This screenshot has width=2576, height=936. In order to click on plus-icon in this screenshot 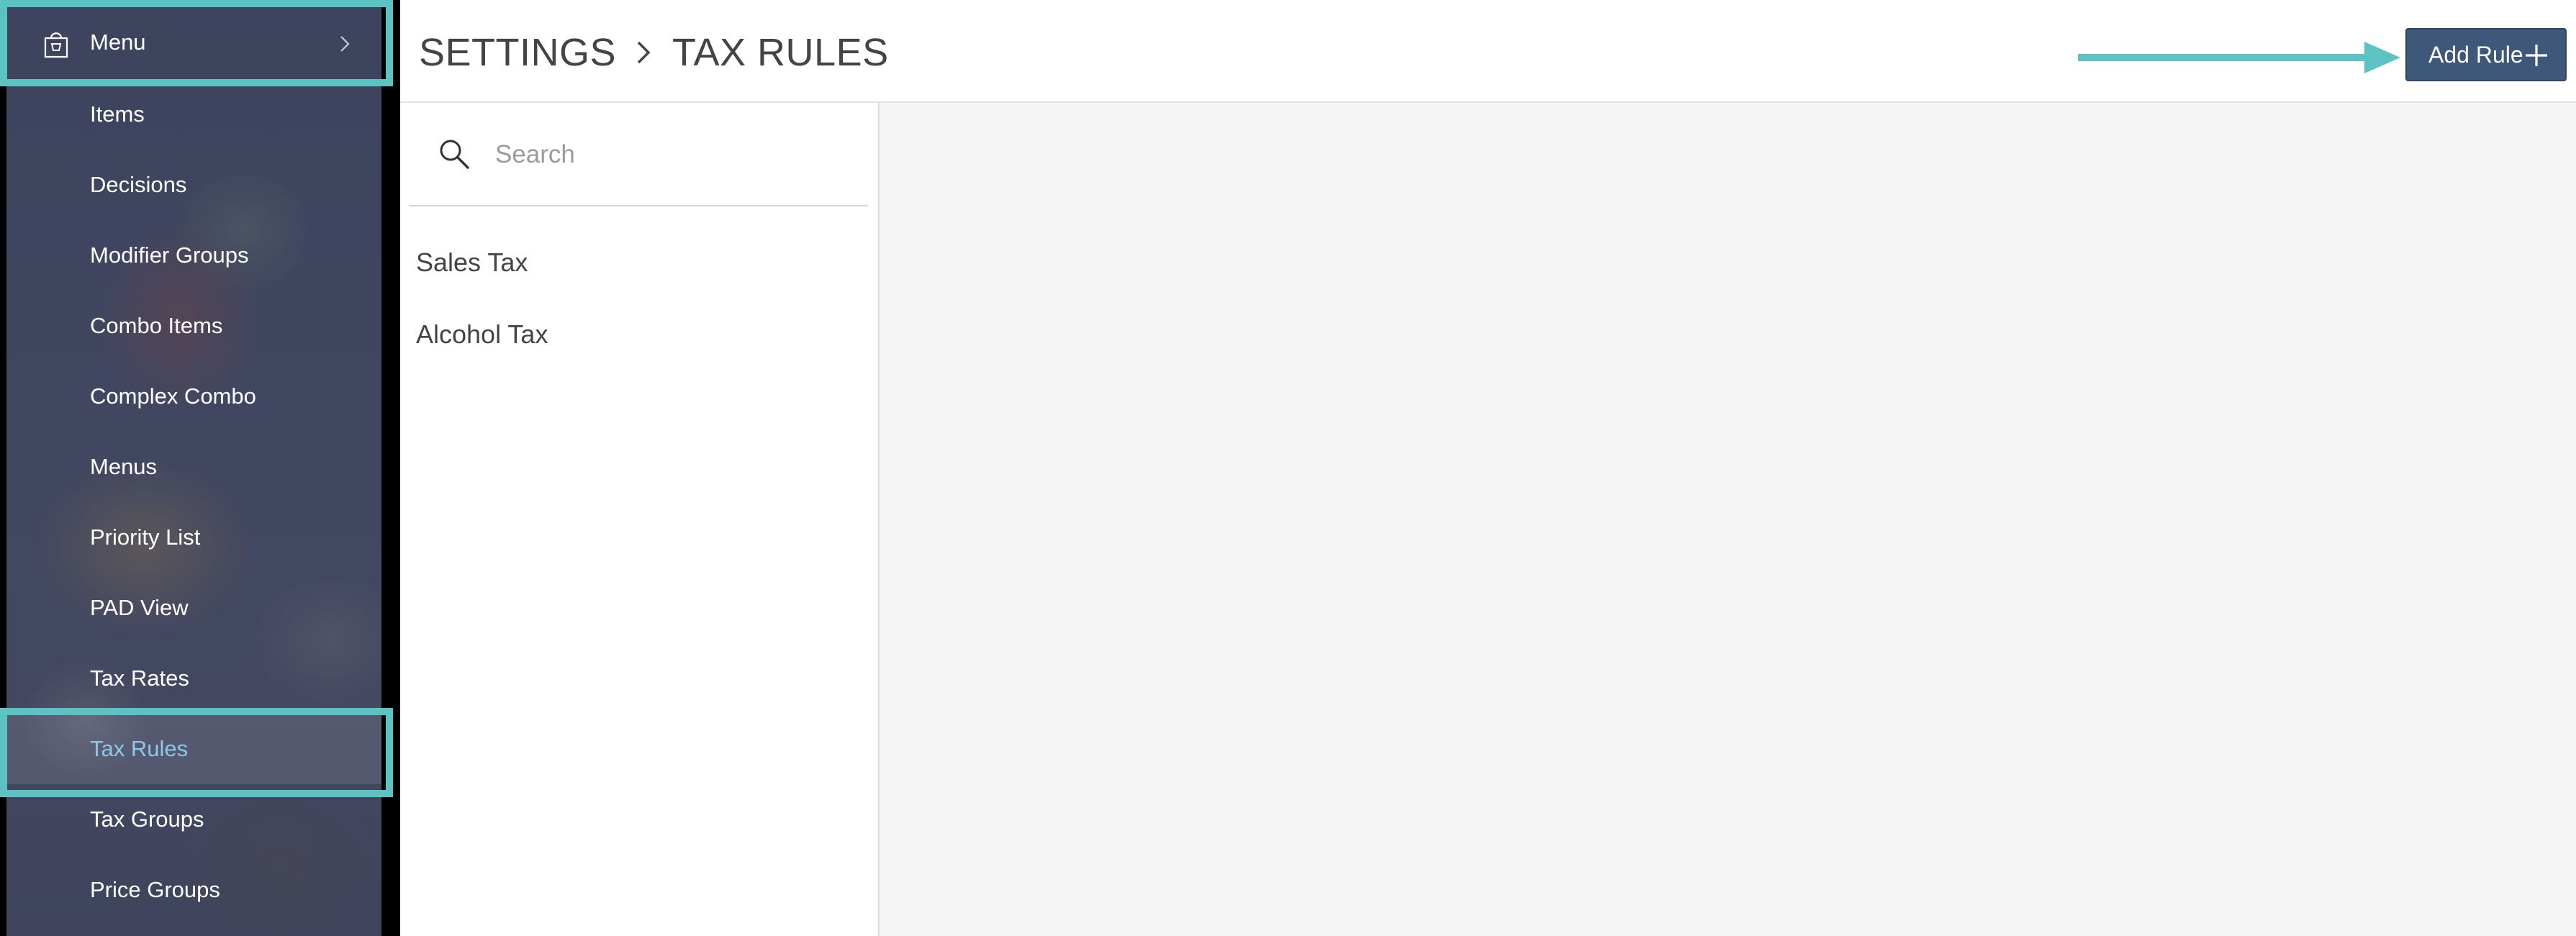, I will do `click(2536, 55)`.